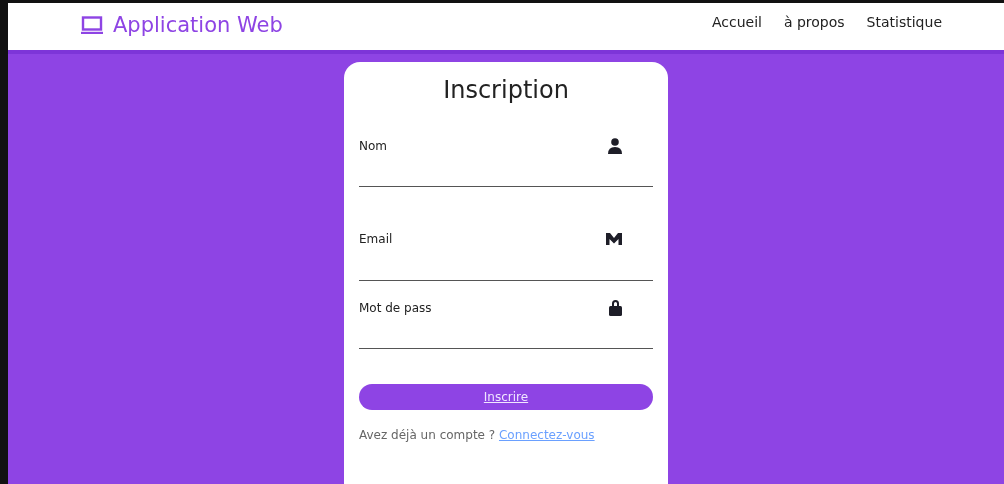 This screenshot has width=1004, height=484. Describe the element at coordinates (506, 90) in the screenshot. I see `form-title: Inscription` at that location.